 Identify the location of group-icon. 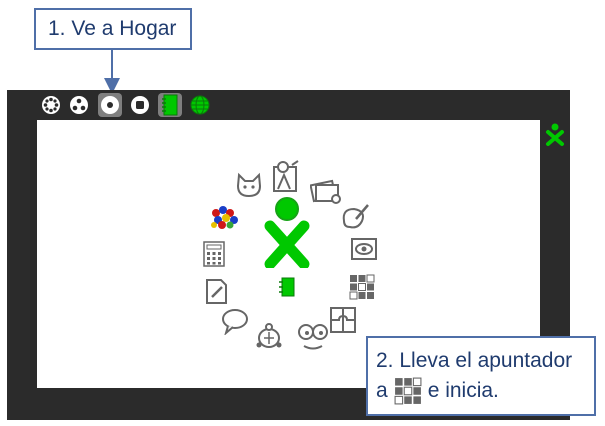
(79, 105).